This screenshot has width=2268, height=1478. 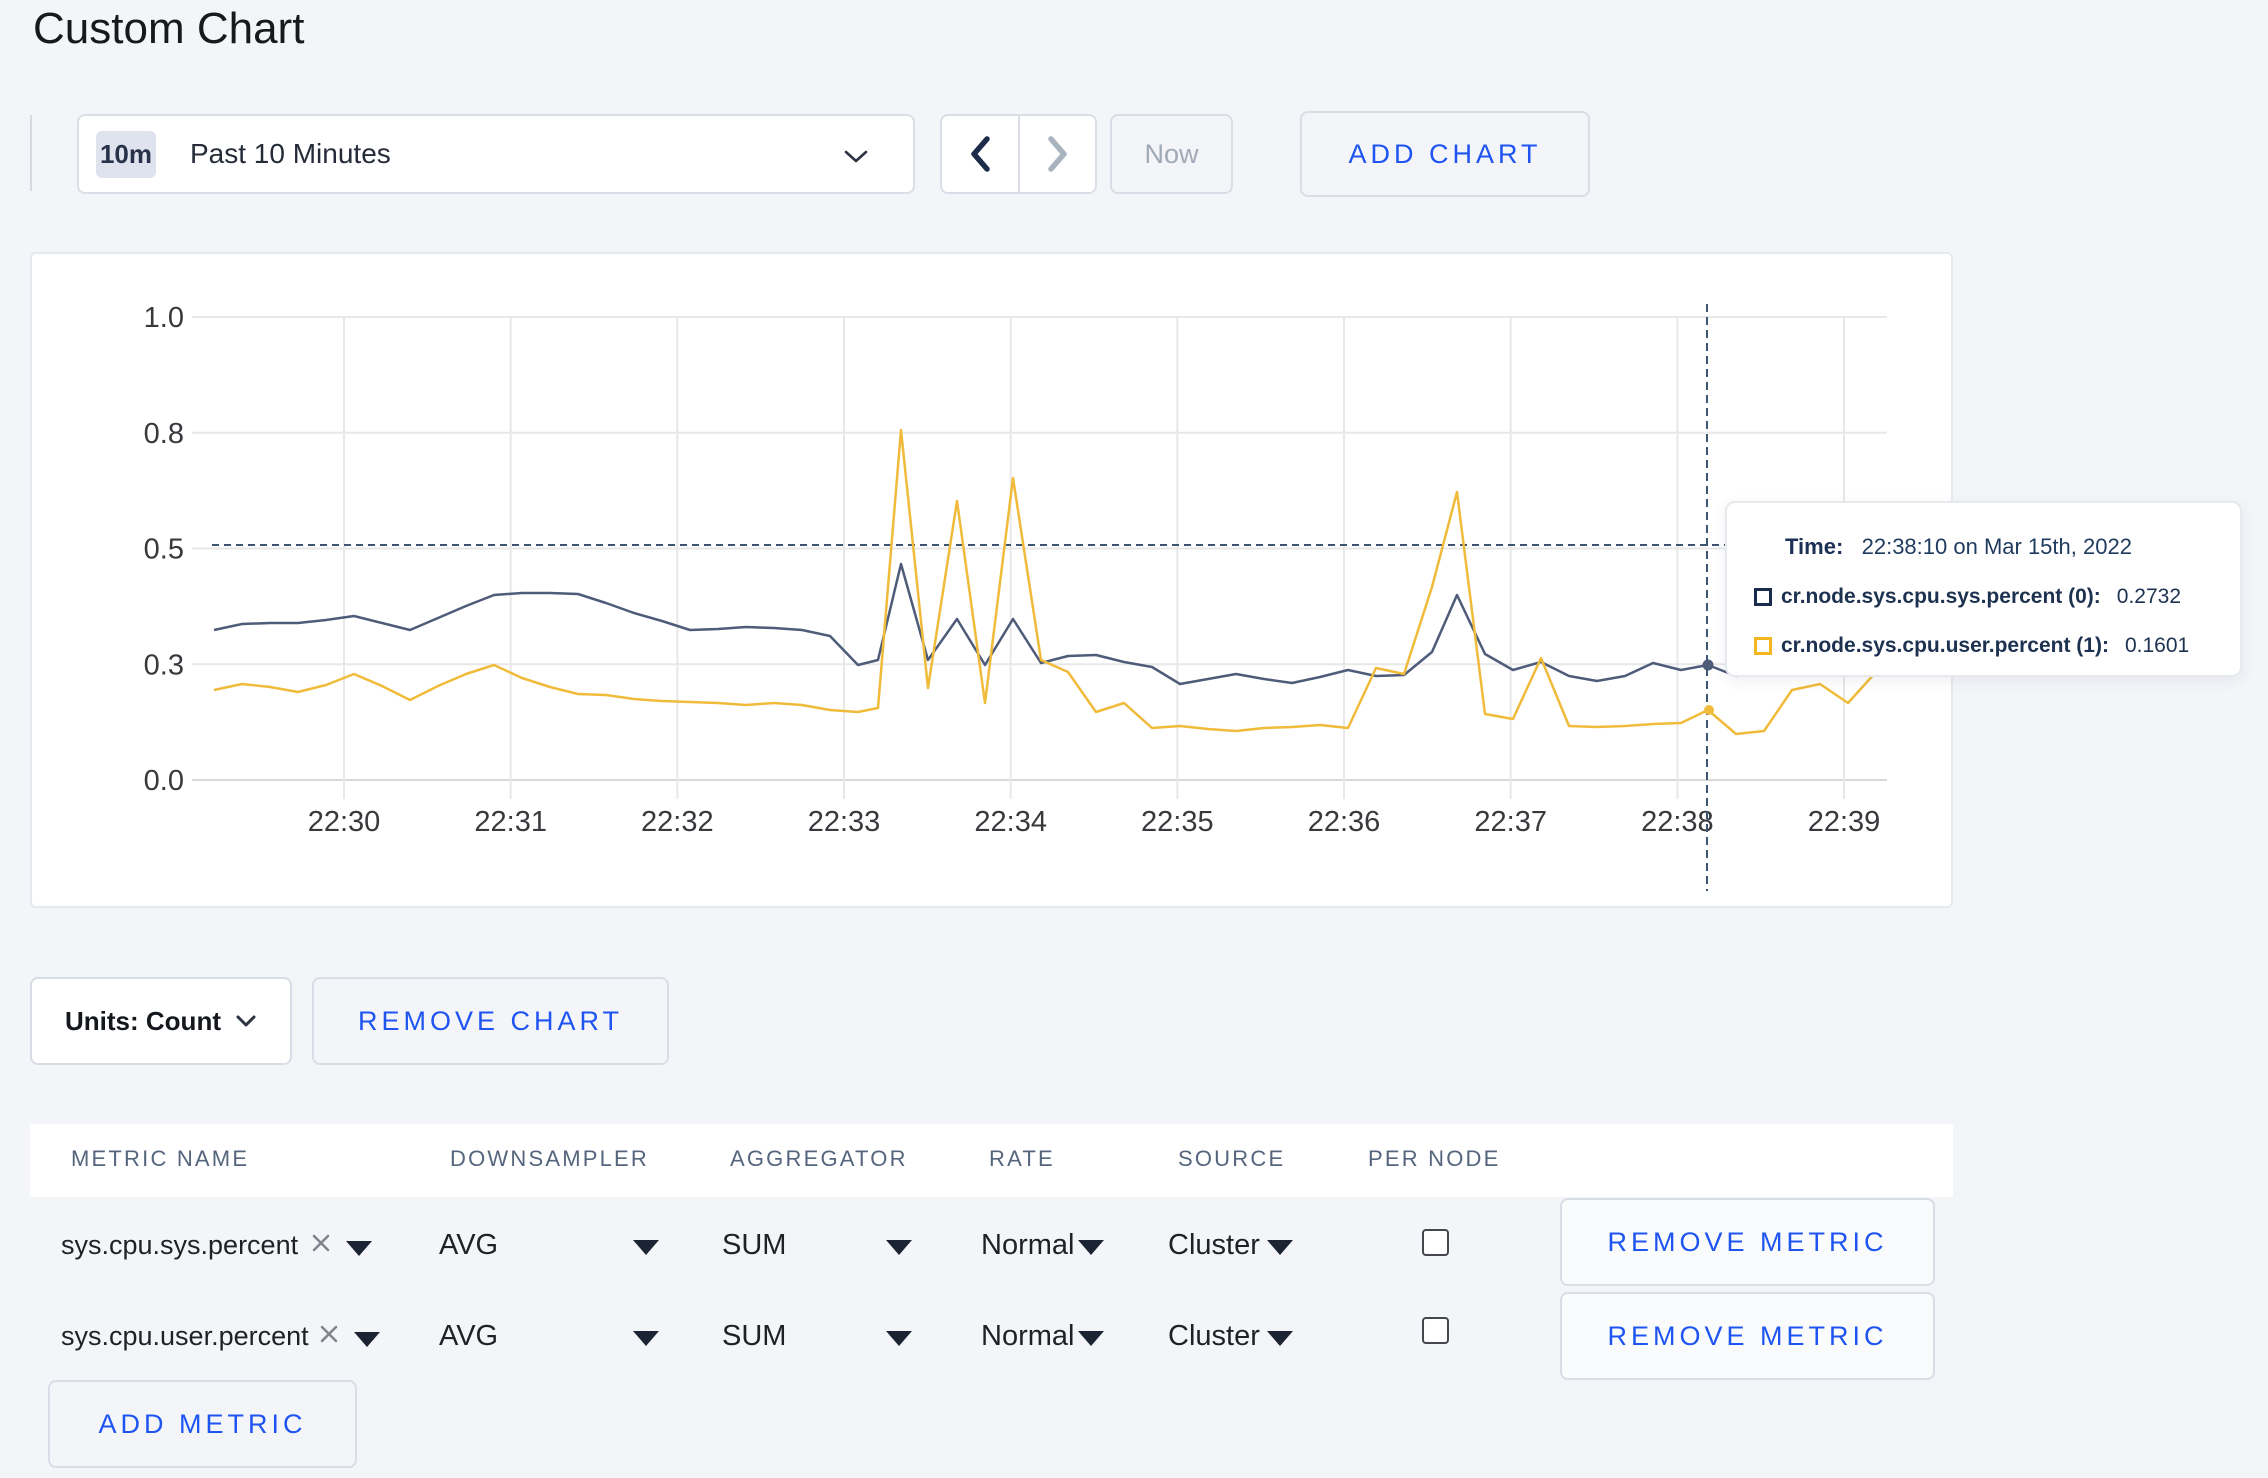 What do you see at coordinates (344, 822) in the screenshot?
I see `svg-text: 22:30` at bounding box center [344, 822].